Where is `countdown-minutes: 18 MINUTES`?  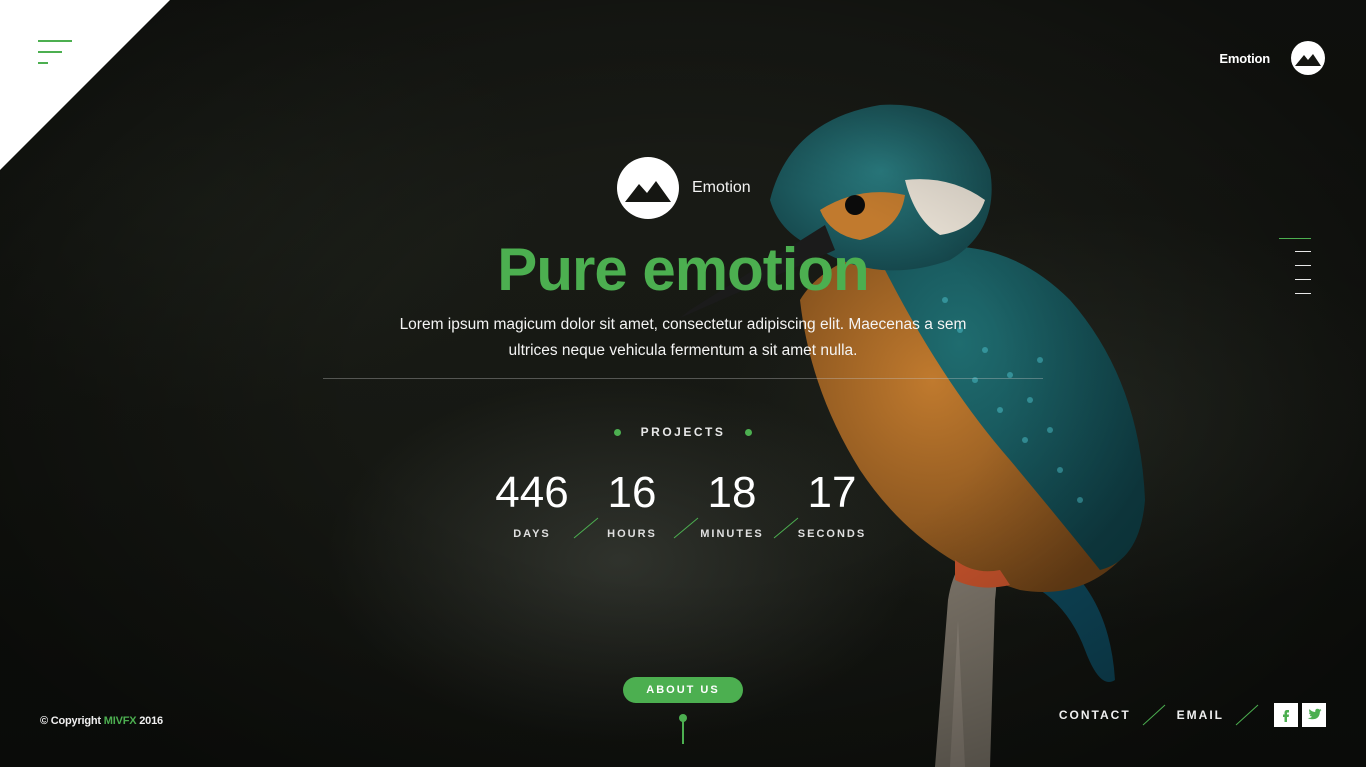 countdown-minutes: 18 MINUTES is located at coordinates (732, 503).